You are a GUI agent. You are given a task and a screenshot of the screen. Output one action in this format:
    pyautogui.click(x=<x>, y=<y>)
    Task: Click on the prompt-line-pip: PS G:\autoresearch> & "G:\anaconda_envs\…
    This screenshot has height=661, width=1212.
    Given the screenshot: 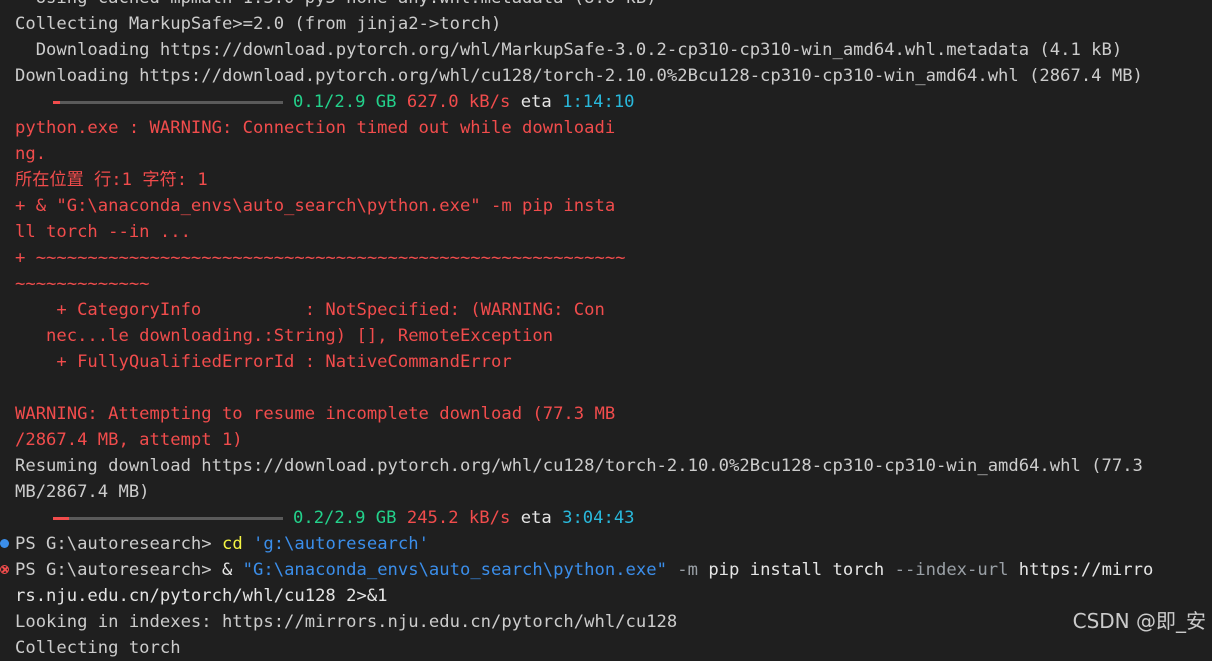 What is the action you would take?
    pyautogui.click(x=606, y=570)
    